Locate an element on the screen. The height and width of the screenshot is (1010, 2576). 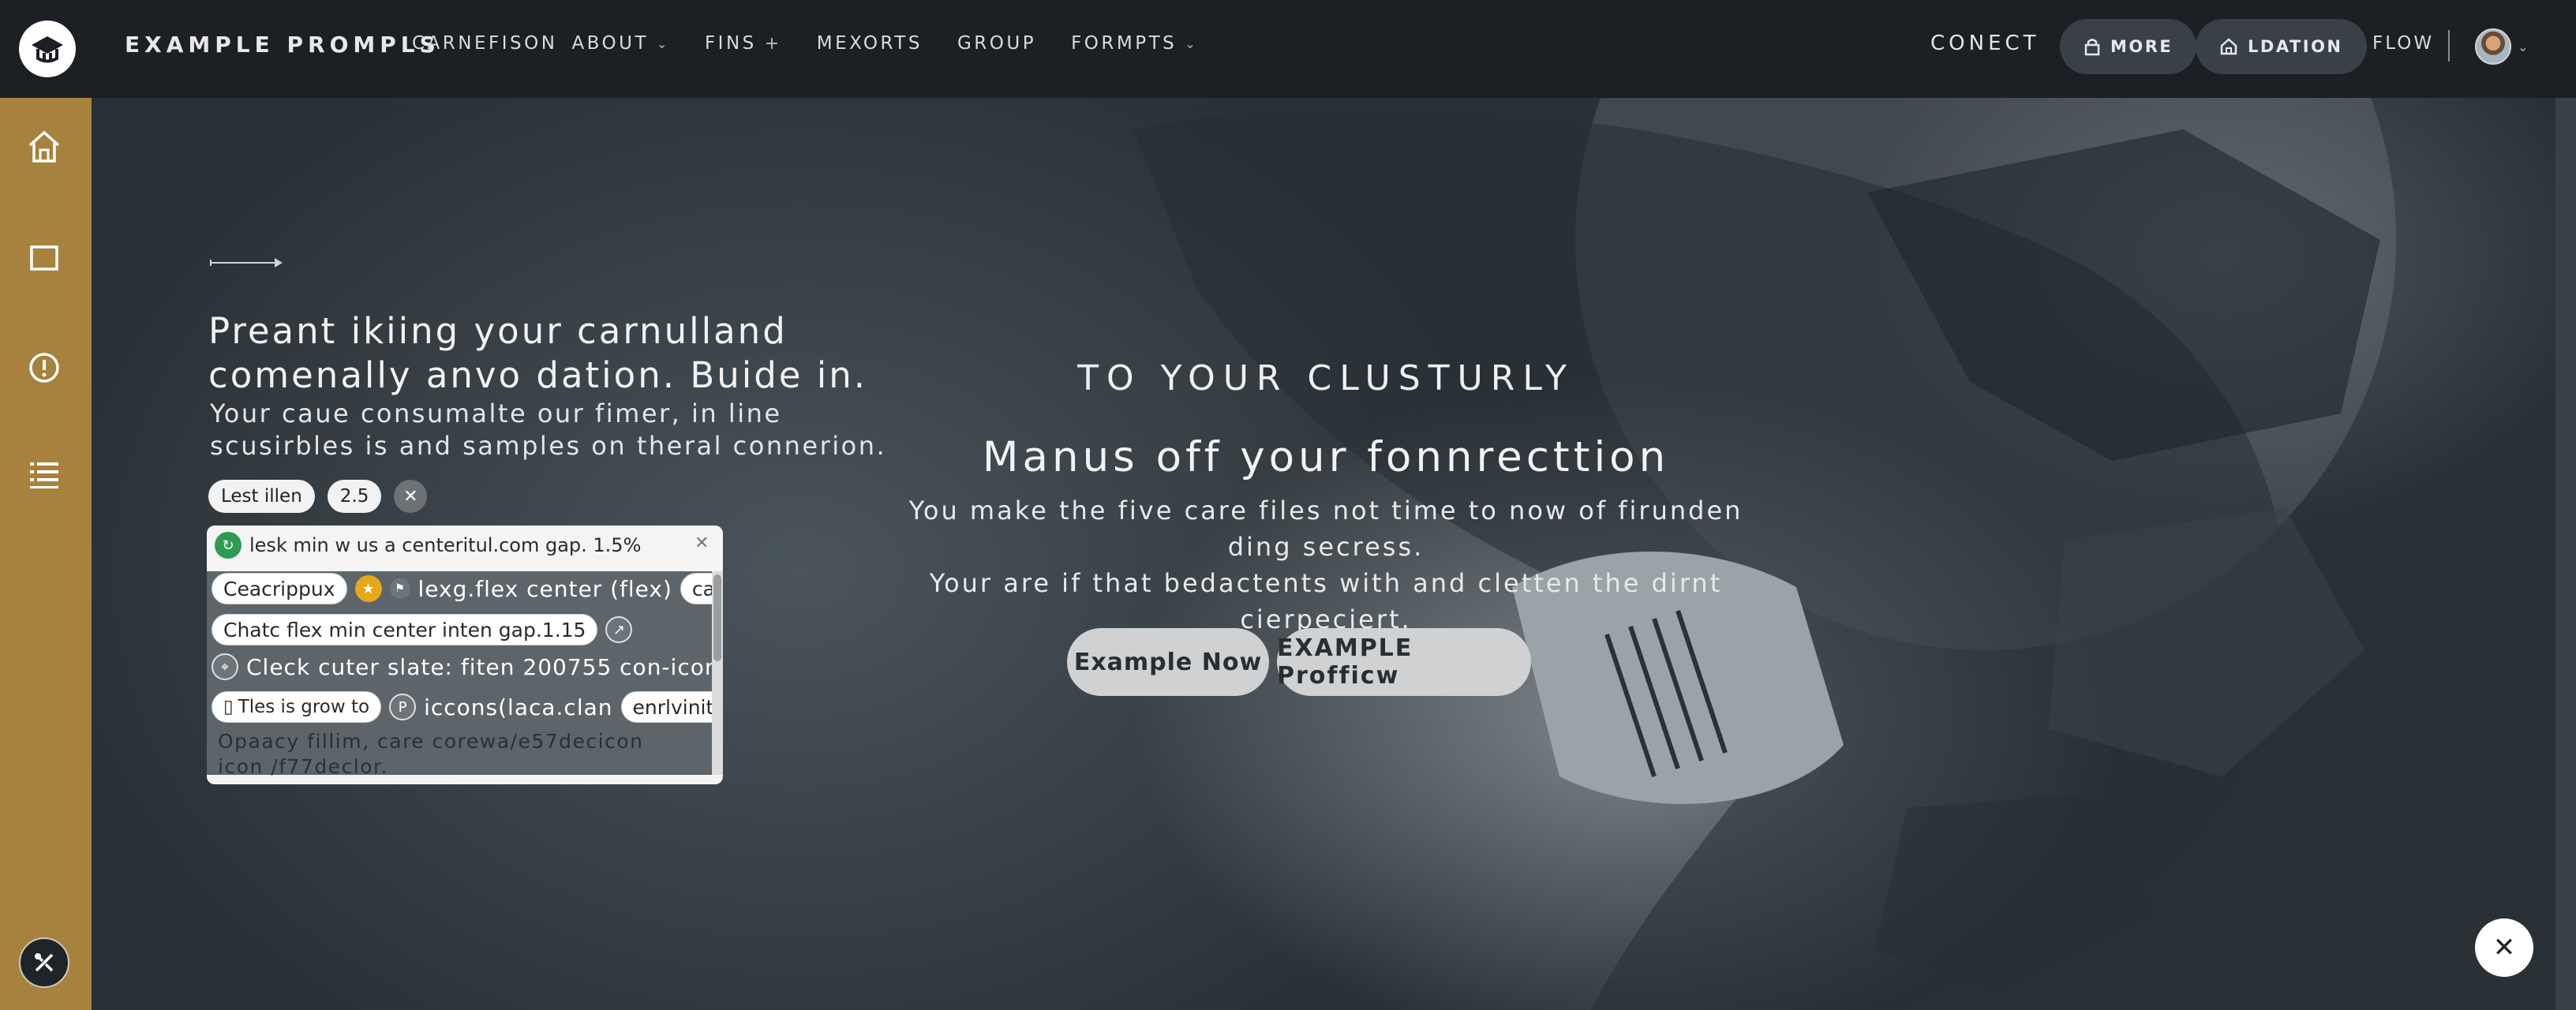
tag: enrlvinity is located at coordinates (671, 707).